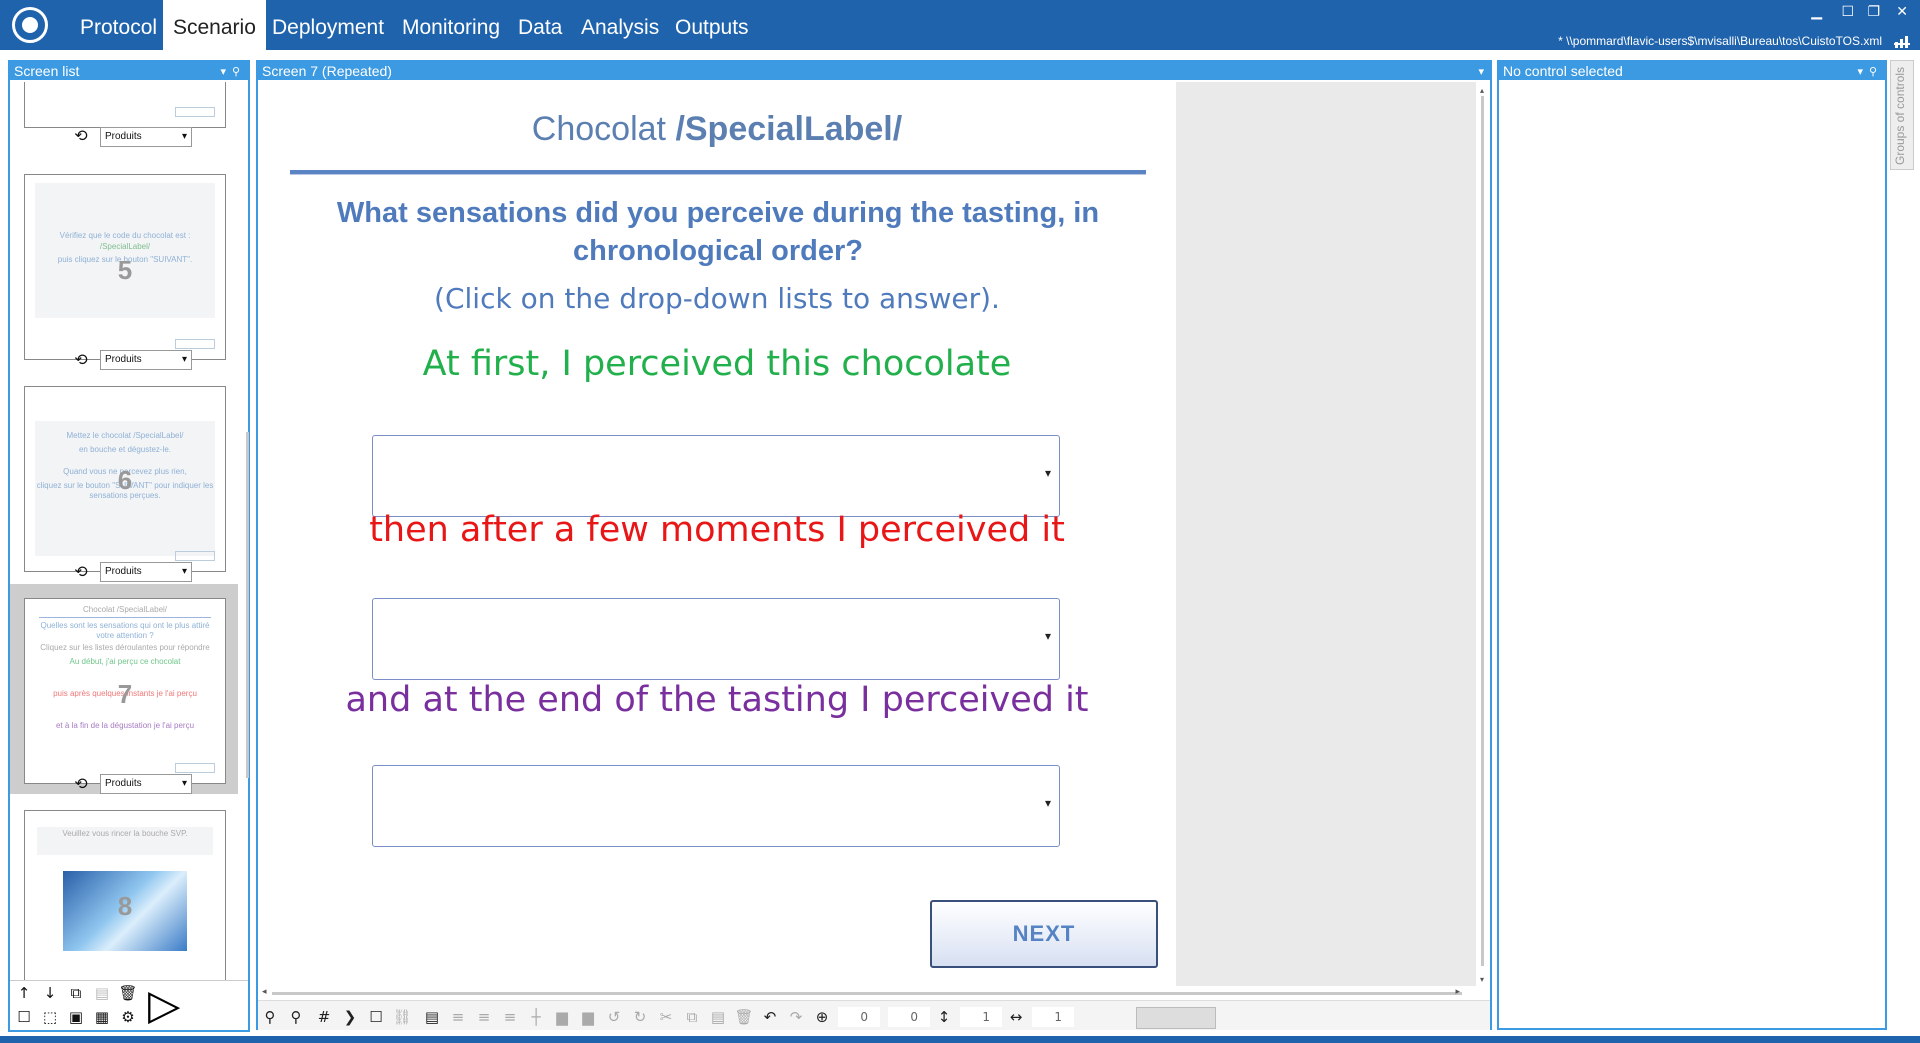  Describe the element at coordinates (214, 25) in the screenshot. I see `tab-scenario: Scenario` at that location.